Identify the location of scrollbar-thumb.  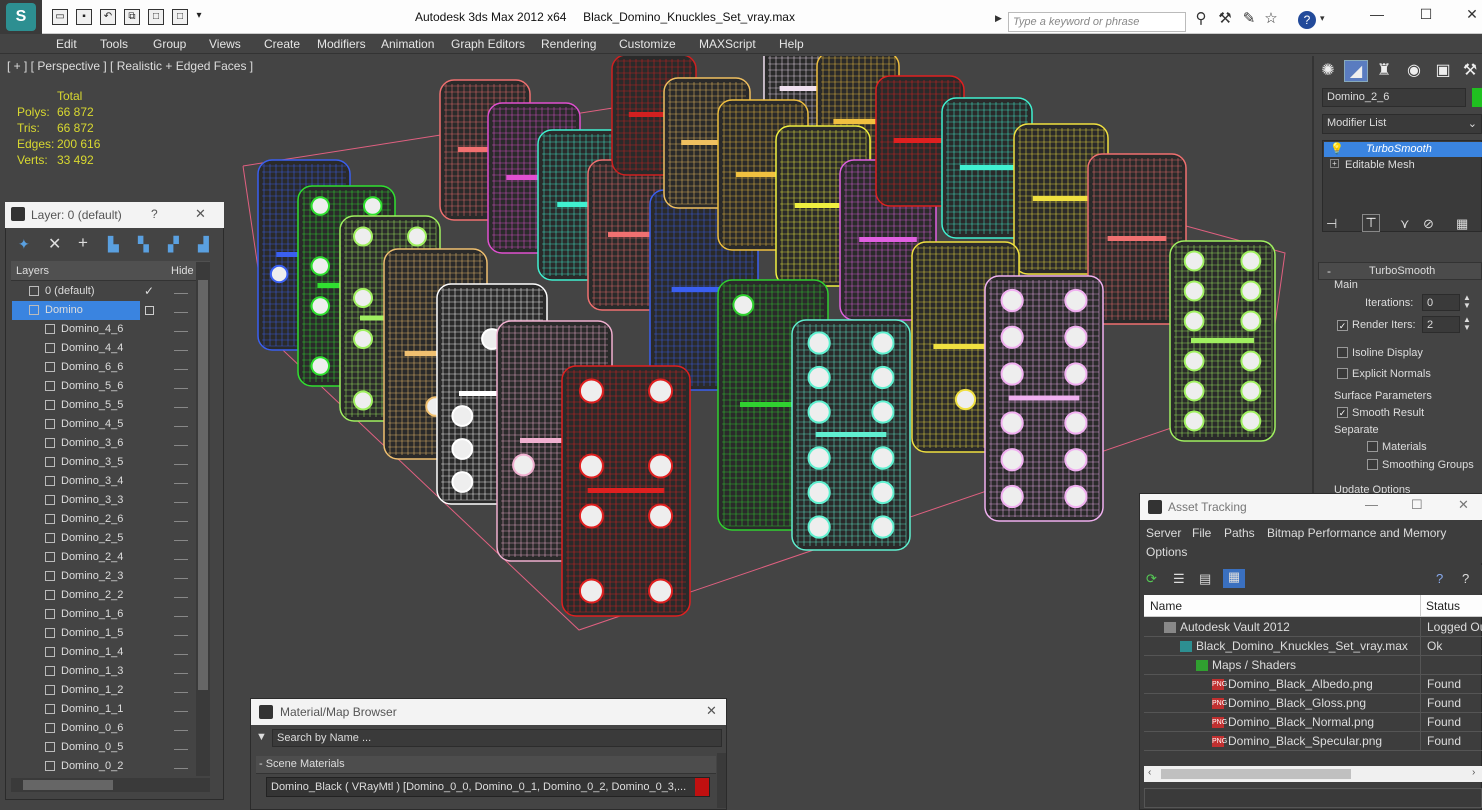
(203, 485).